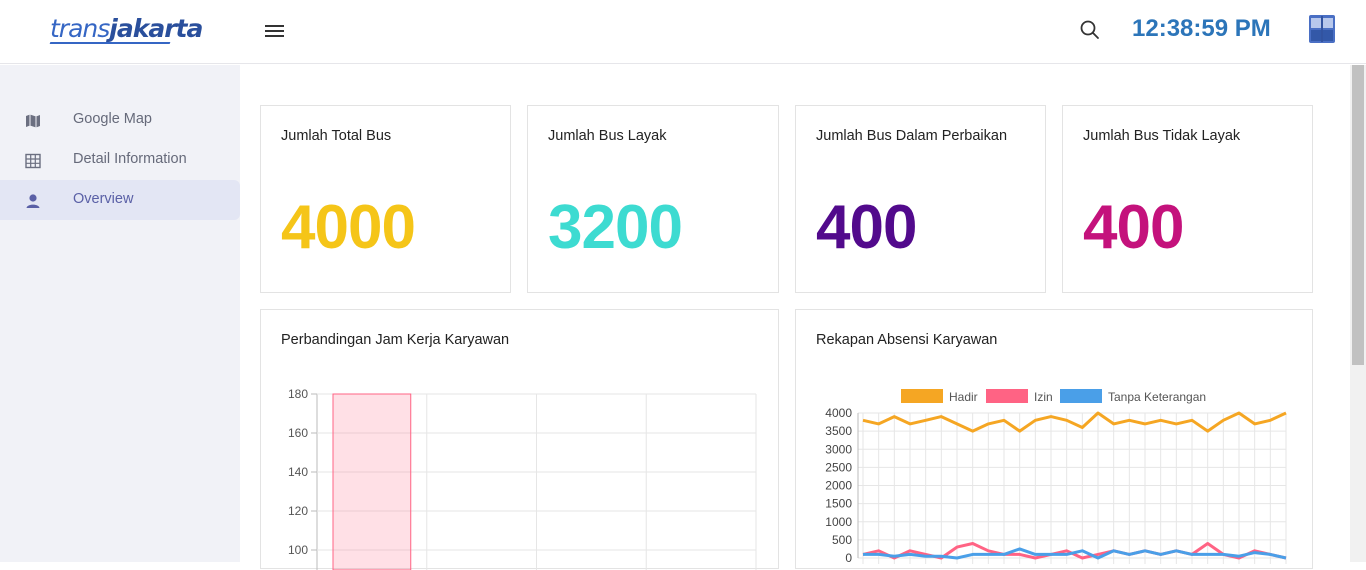  I want to click on stat-value: 4000, so click(348, 227).